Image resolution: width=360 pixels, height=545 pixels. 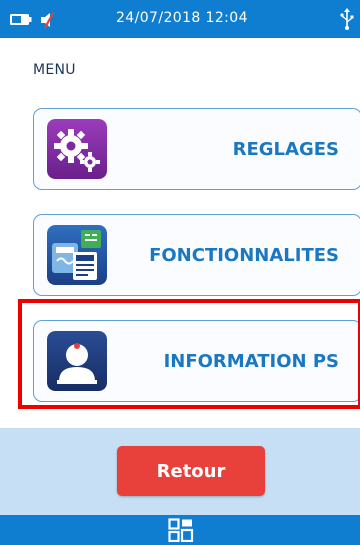 What do you see at coordinates (47, 20) in the screenshot?
I see `mute-icon` at bounding box center [47, 20].